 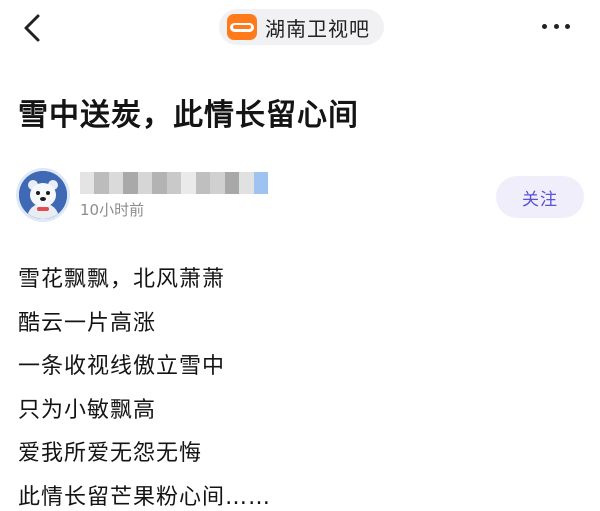 What do you see at coordinates (300, 197) in the screenshot?
I see `author-row: 10小时前 关注` at bounding box center [300, 197].